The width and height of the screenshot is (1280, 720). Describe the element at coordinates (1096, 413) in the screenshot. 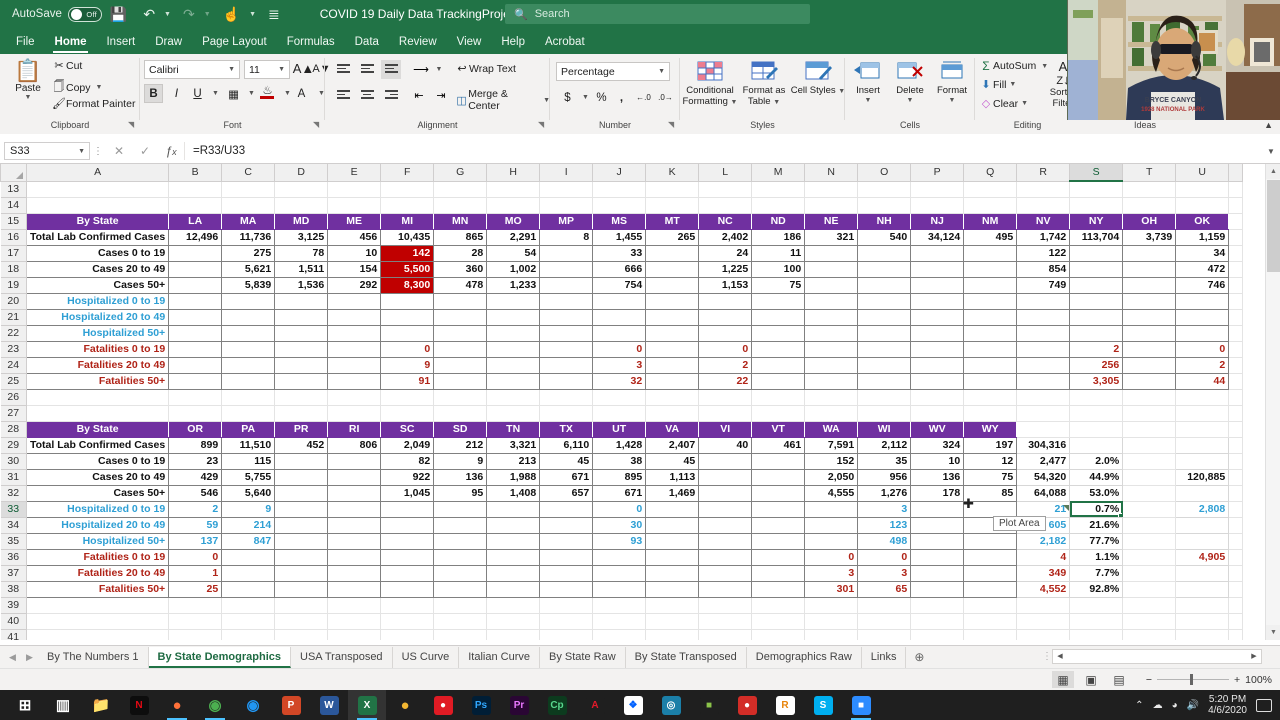

I see `cell-S27` at that location.